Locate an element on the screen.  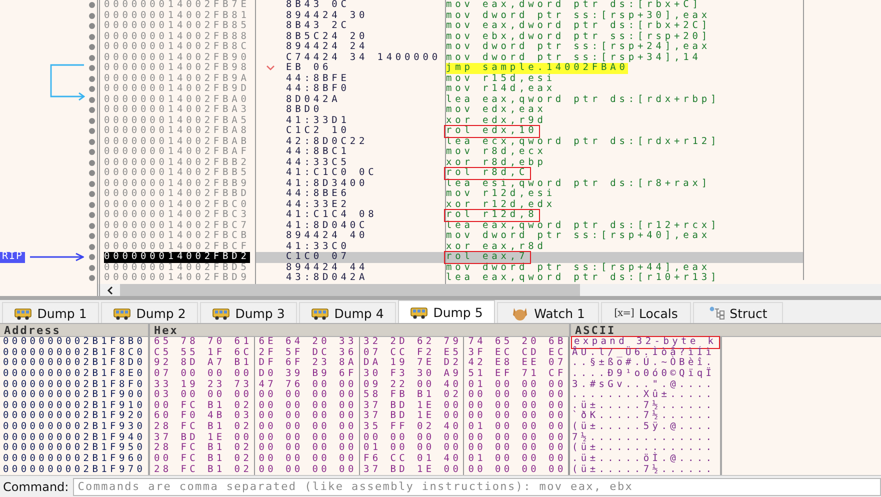
tab: Dump 1 is located at coordinates (50, 312).